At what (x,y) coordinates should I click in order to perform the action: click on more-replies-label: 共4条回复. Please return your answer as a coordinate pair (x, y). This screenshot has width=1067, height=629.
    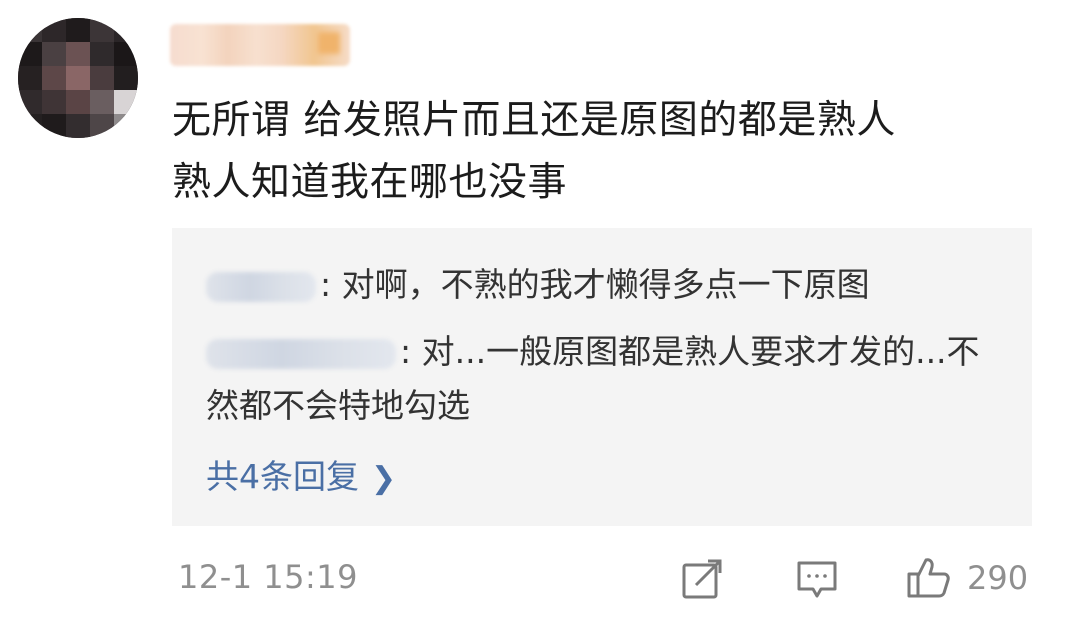
    Looking at the image, I should click on (282, 476).